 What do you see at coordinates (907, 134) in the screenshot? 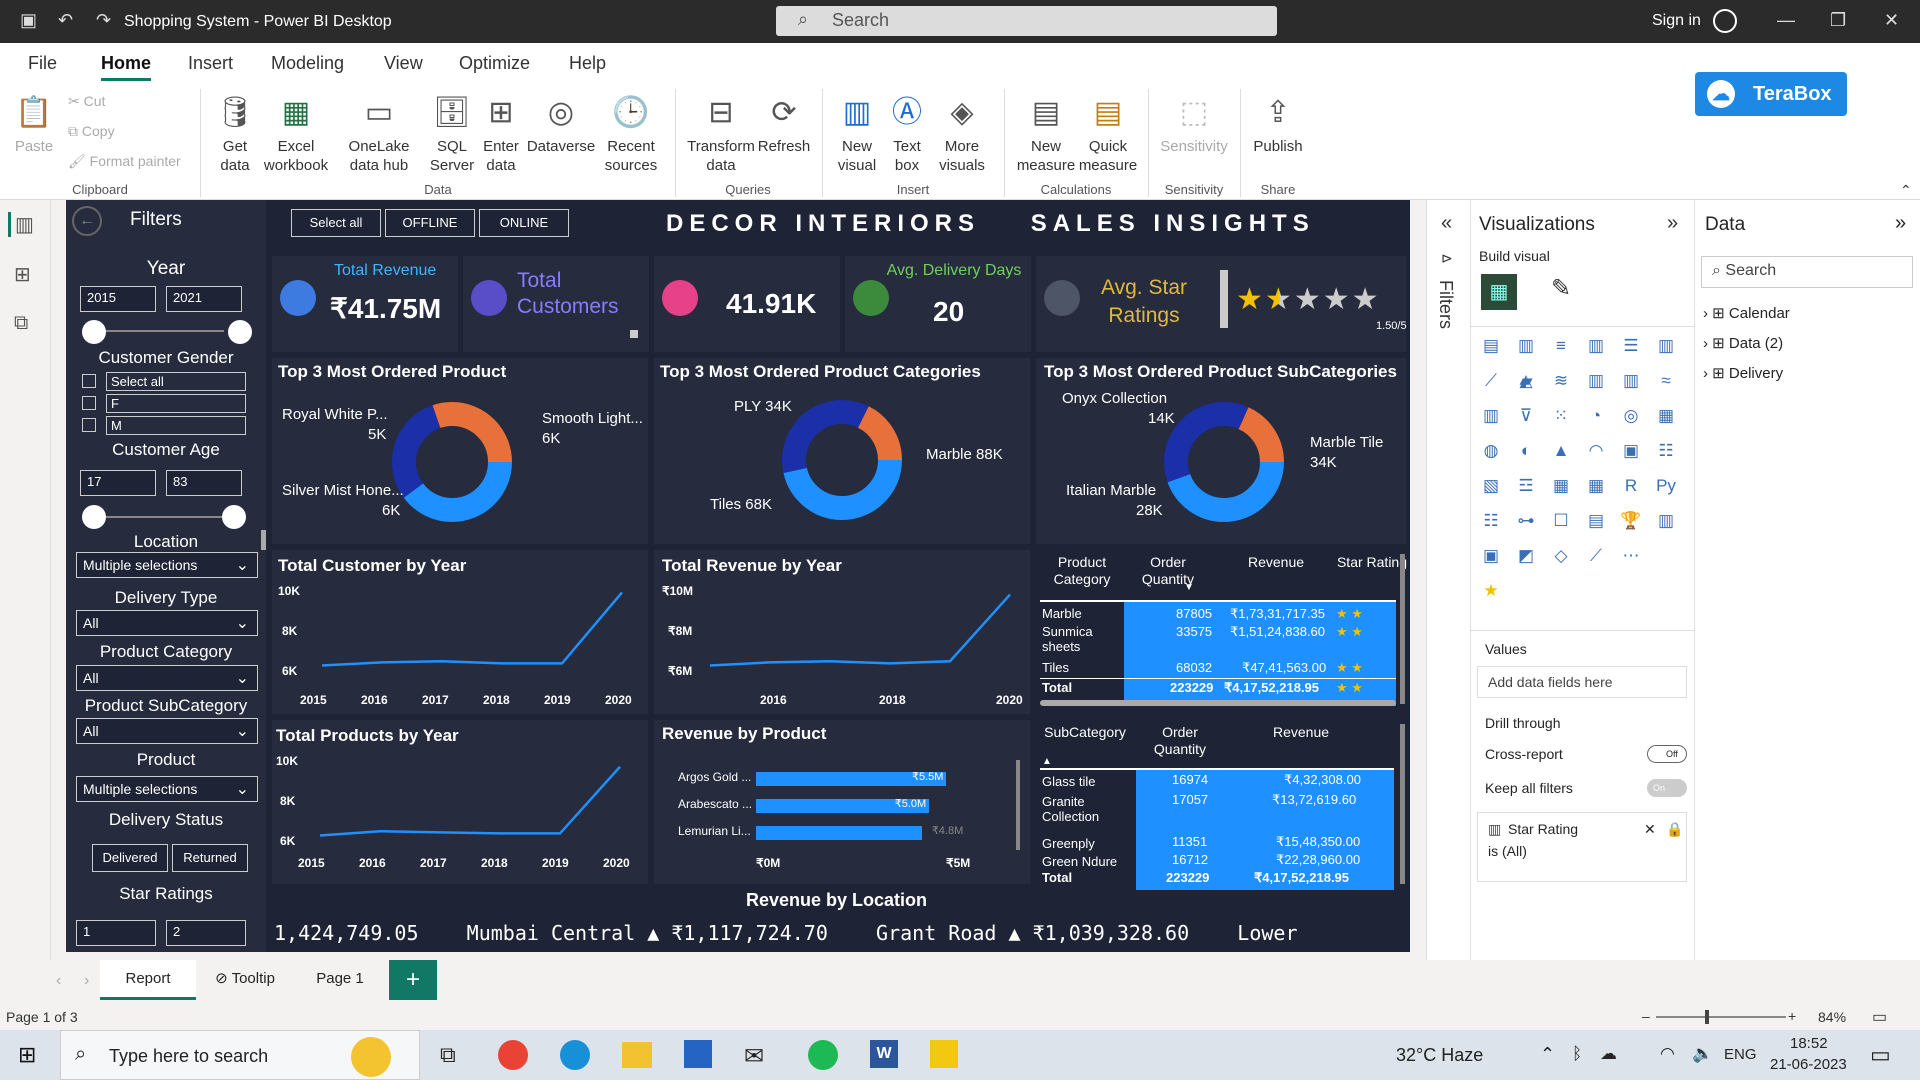
I see `text-box-button: Ⓐ Text box` at bounding box center [907, 134].